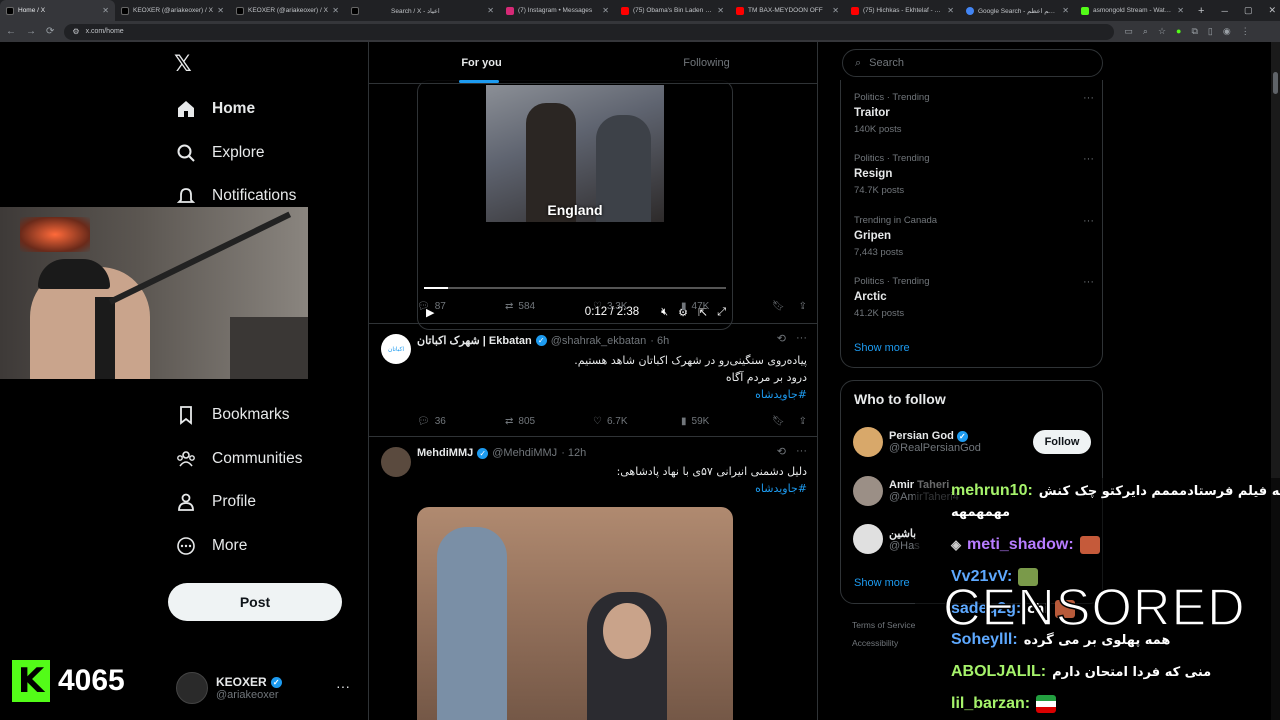 This screenshot has width=1280, height=720. Describe the element at coordinates (1128, 31) in the screenshot. I see `install-icon: ▭` at that location.